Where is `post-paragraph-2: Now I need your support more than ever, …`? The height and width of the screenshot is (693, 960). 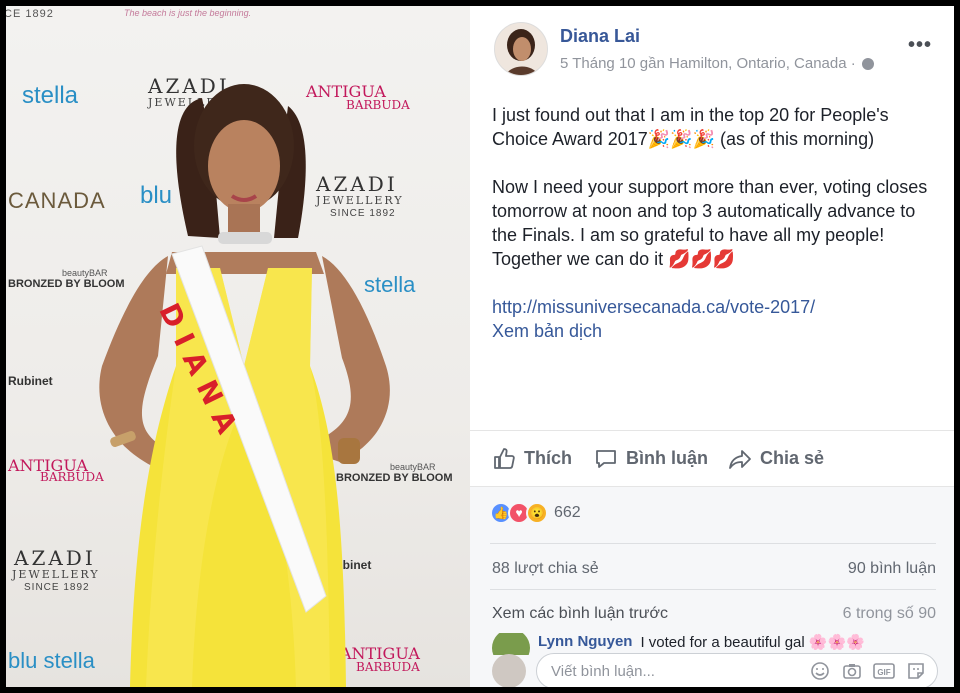 post-paragraph-2: Now I need your support more than ever, … is located at coordinates (710, 223).